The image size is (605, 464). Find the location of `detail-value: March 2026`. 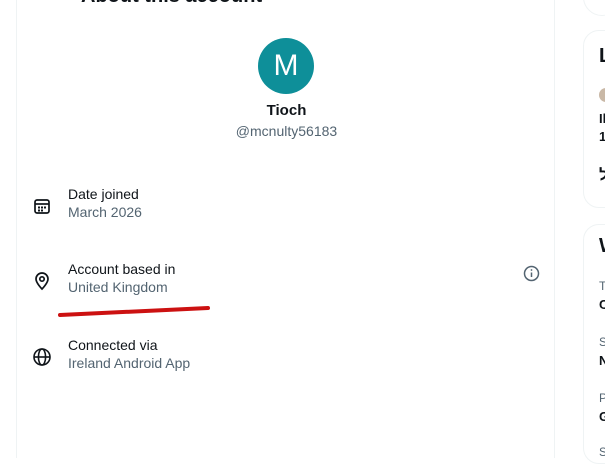

detail-value: March 2026 is located at coordinates (105, 212).